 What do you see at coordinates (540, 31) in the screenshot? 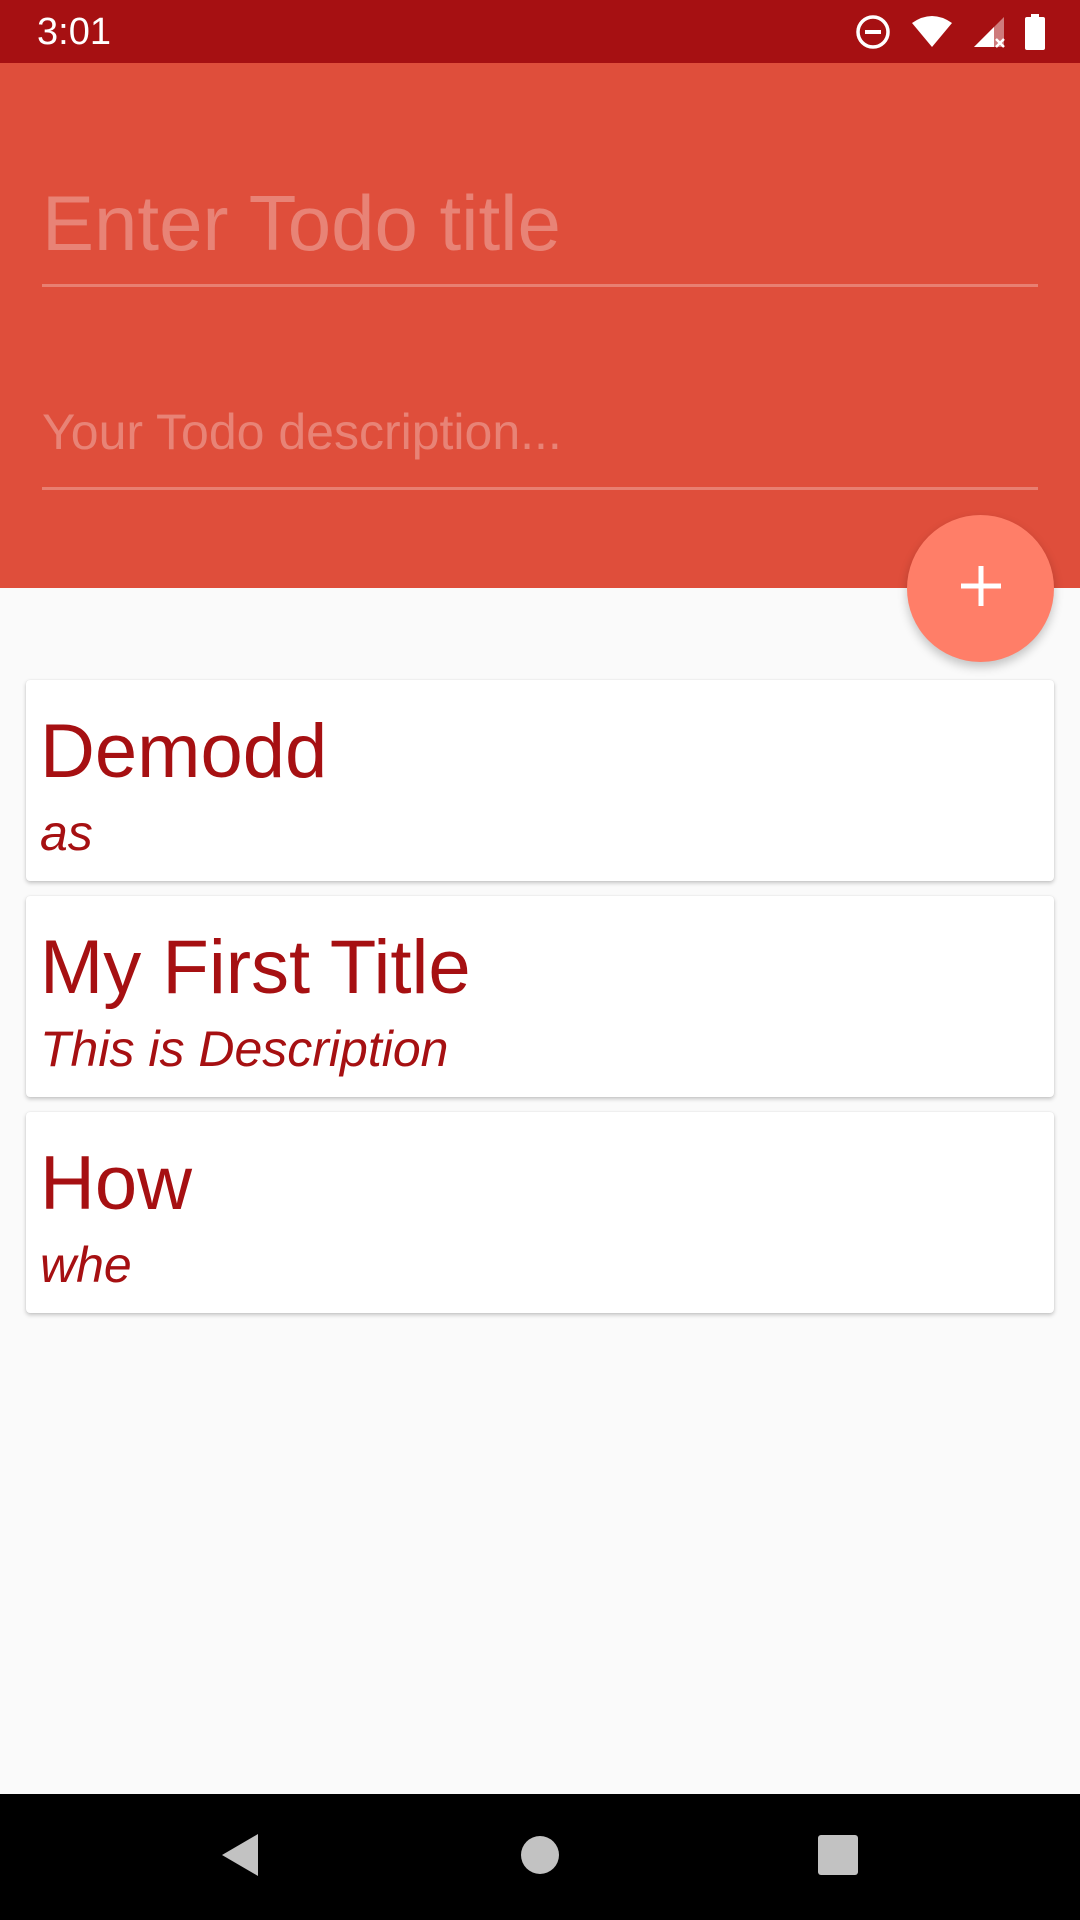
I see `status-bar: 3:01` at bounding box center [540, 31].